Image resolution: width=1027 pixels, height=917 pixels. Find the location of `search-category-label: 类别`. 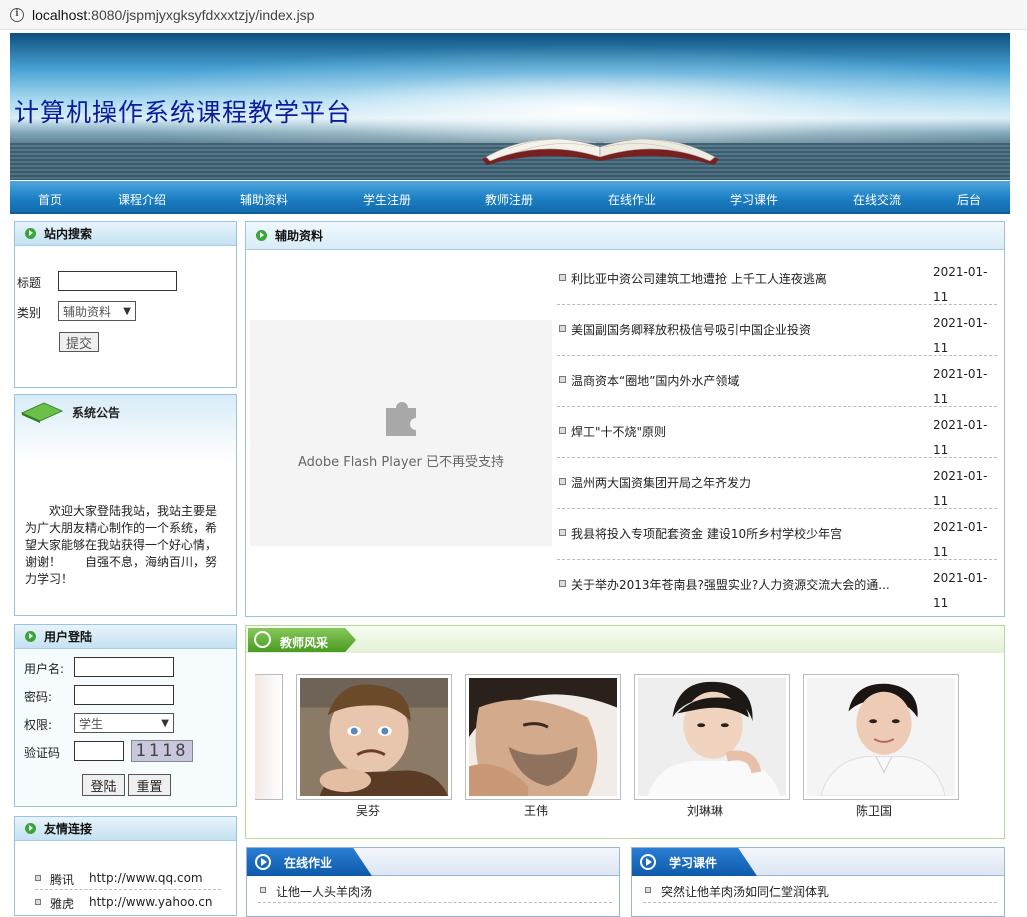

search-category-label: 类别 is located at coordinates (29, 313).